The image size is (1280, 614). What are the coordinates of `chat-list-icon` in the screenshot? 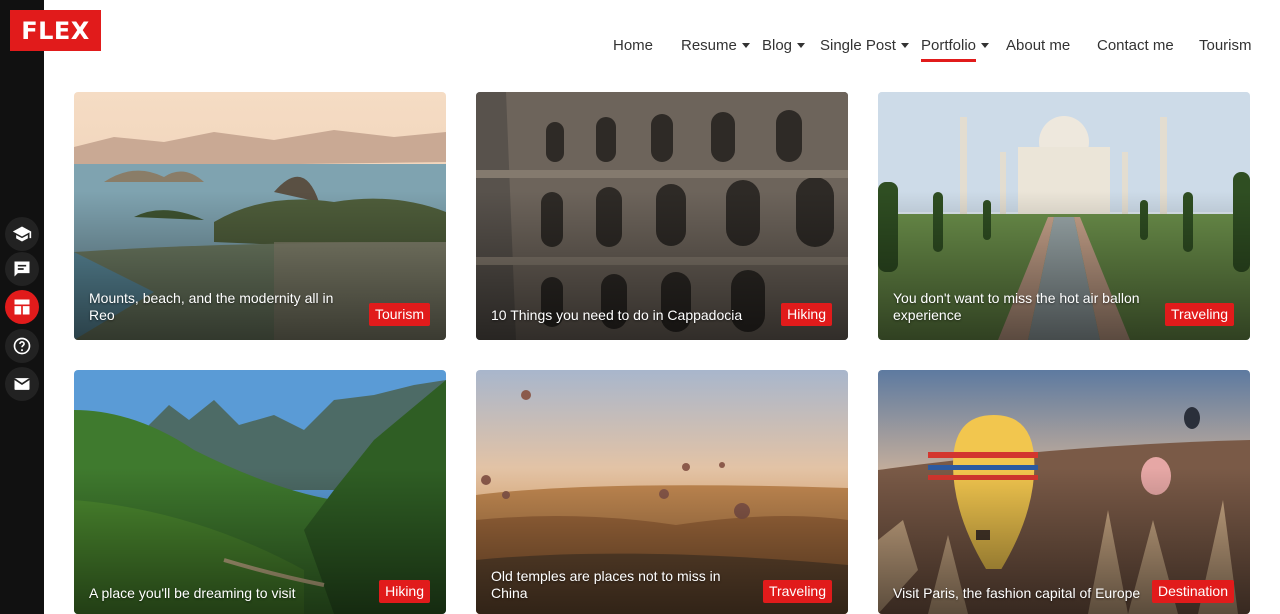 It's located at (22, 269).